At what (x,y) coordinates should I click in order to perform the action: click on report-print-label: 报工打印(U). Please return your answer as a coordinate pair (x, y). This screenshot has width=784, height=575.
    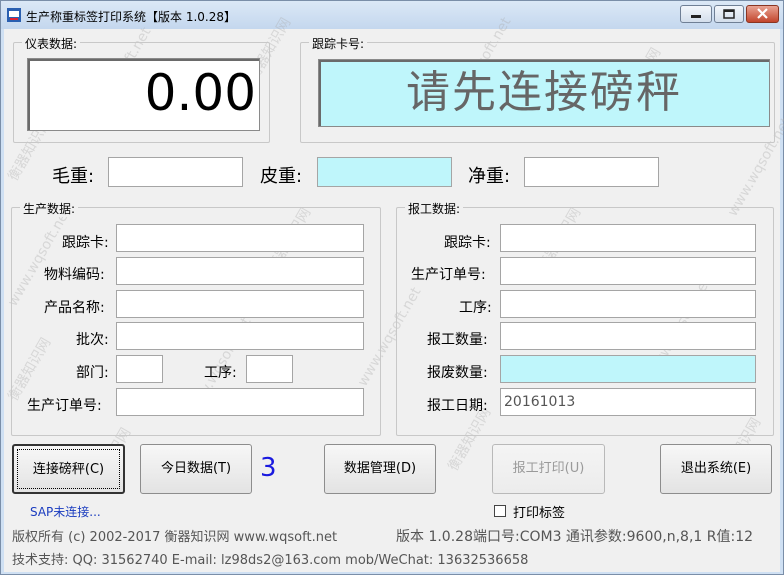
    Looking at the image, I should click on (548, 468).